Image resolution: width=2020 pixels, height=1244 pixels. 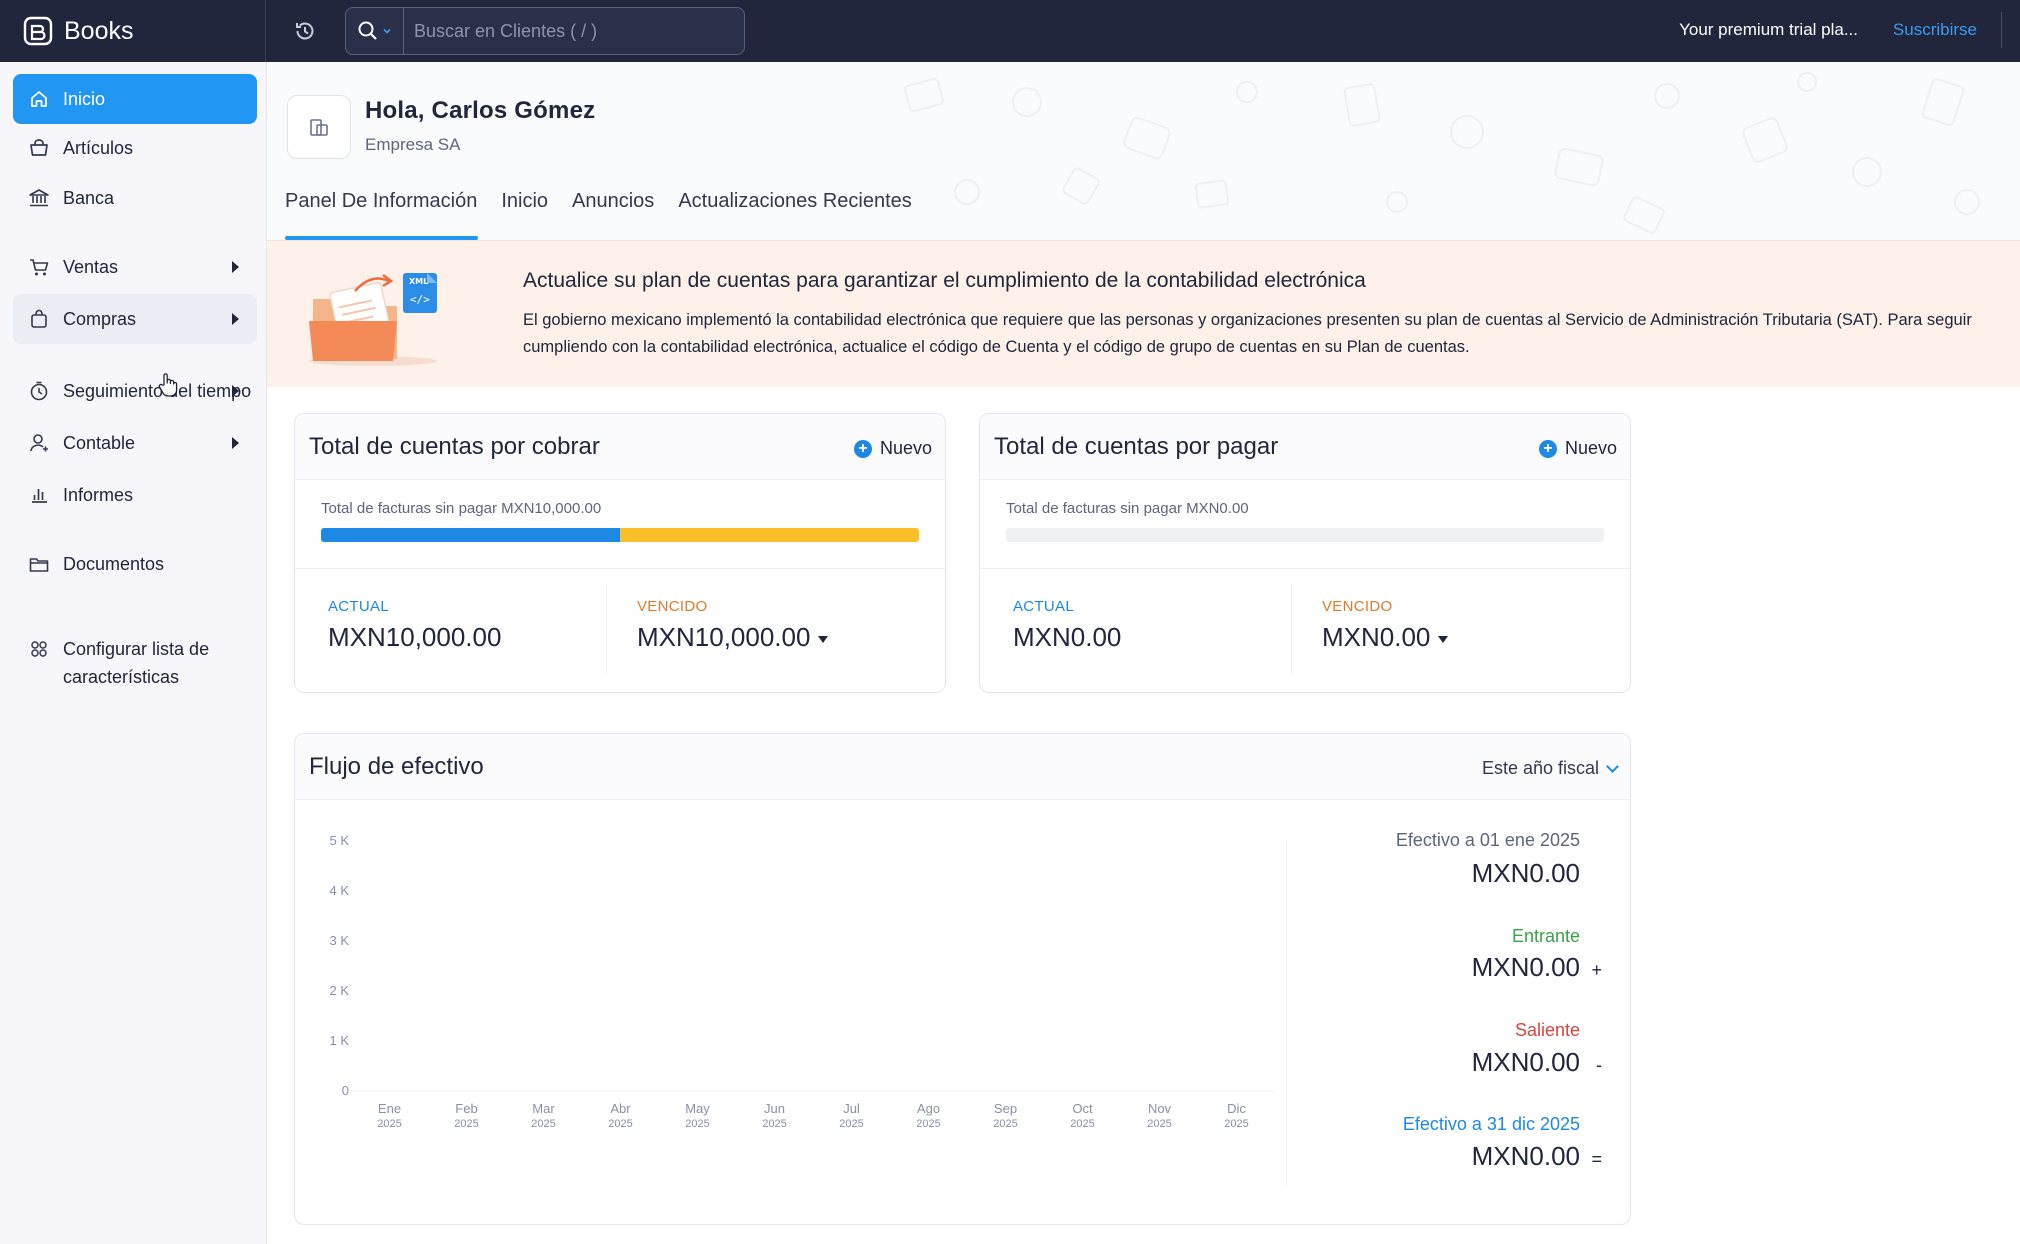 What do you see at coordinates (524, 215) in the screenshot?
I see `tab-inicio: Inicio` at bounding box center [524, 215].